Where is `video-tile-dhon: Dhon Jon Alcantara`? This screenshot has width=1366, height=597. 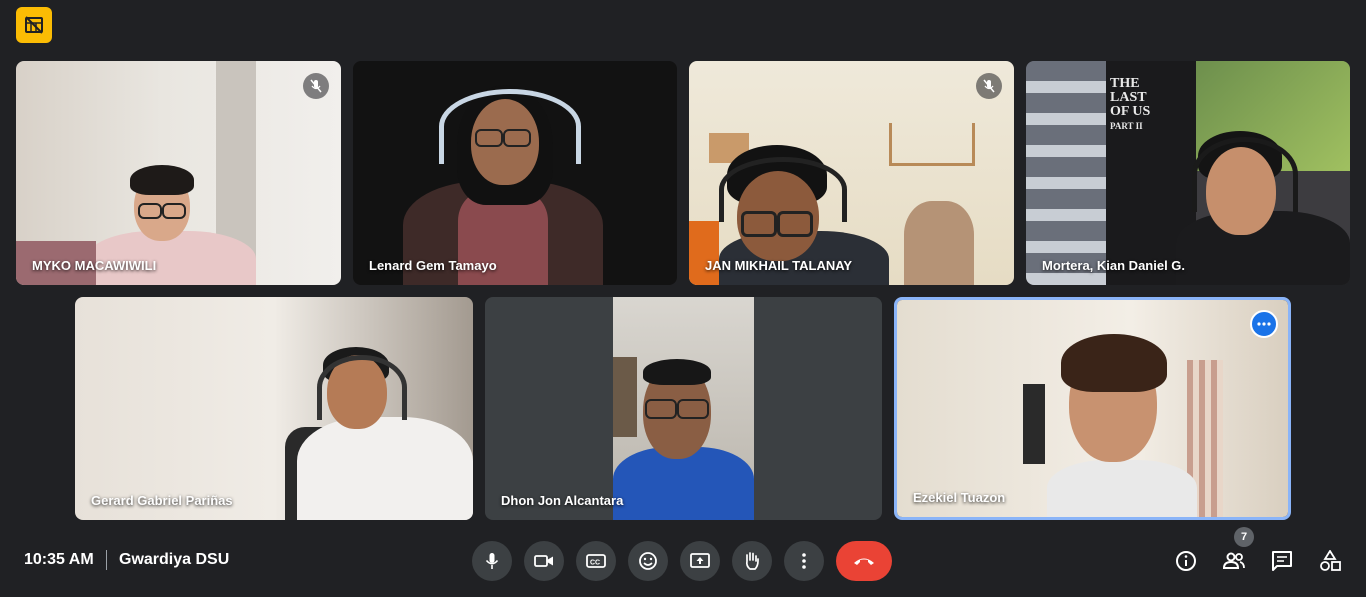 video-tile-dhon: Dhon Jon Alcantara is located at coordinates (683, 408).